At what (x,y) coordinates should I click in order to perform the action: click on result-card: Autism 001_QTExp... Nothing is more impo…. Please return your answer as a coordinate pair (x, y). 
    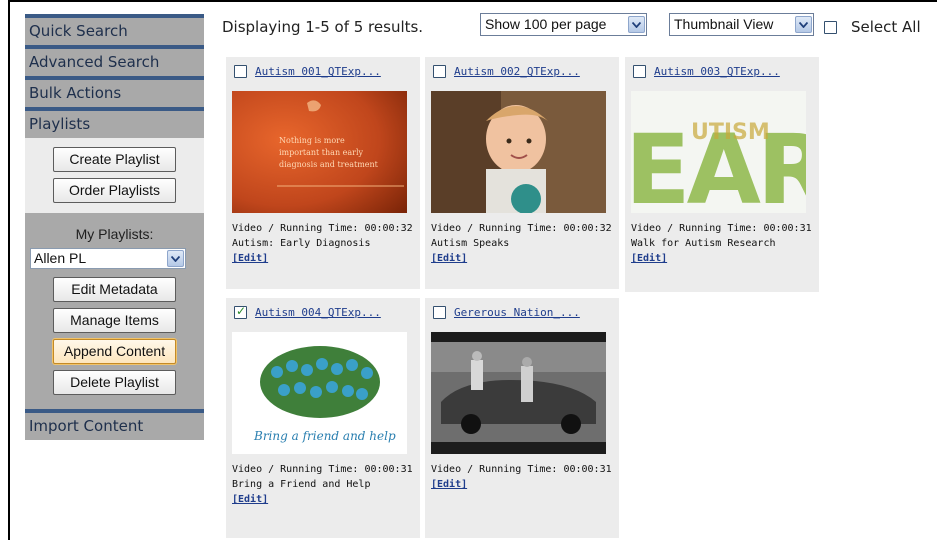
    Looking at the image, I should click on (323, 173).